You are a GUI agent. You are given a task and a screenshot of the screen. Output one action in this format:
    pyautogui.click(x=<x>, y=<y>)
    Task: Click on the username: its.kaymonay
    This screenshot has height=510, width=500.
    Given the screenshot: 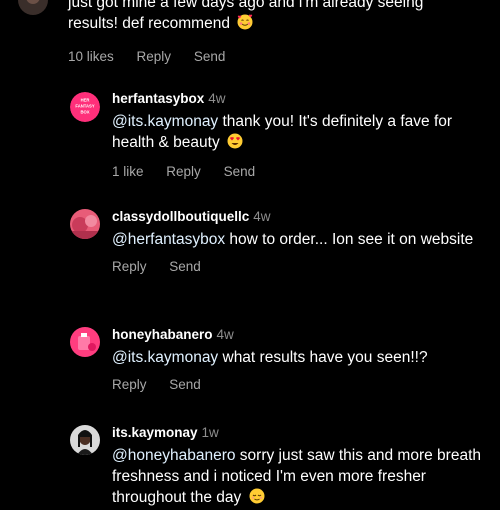 What is the action you would take?
    pyautogui.click(x=155, y=432)
    